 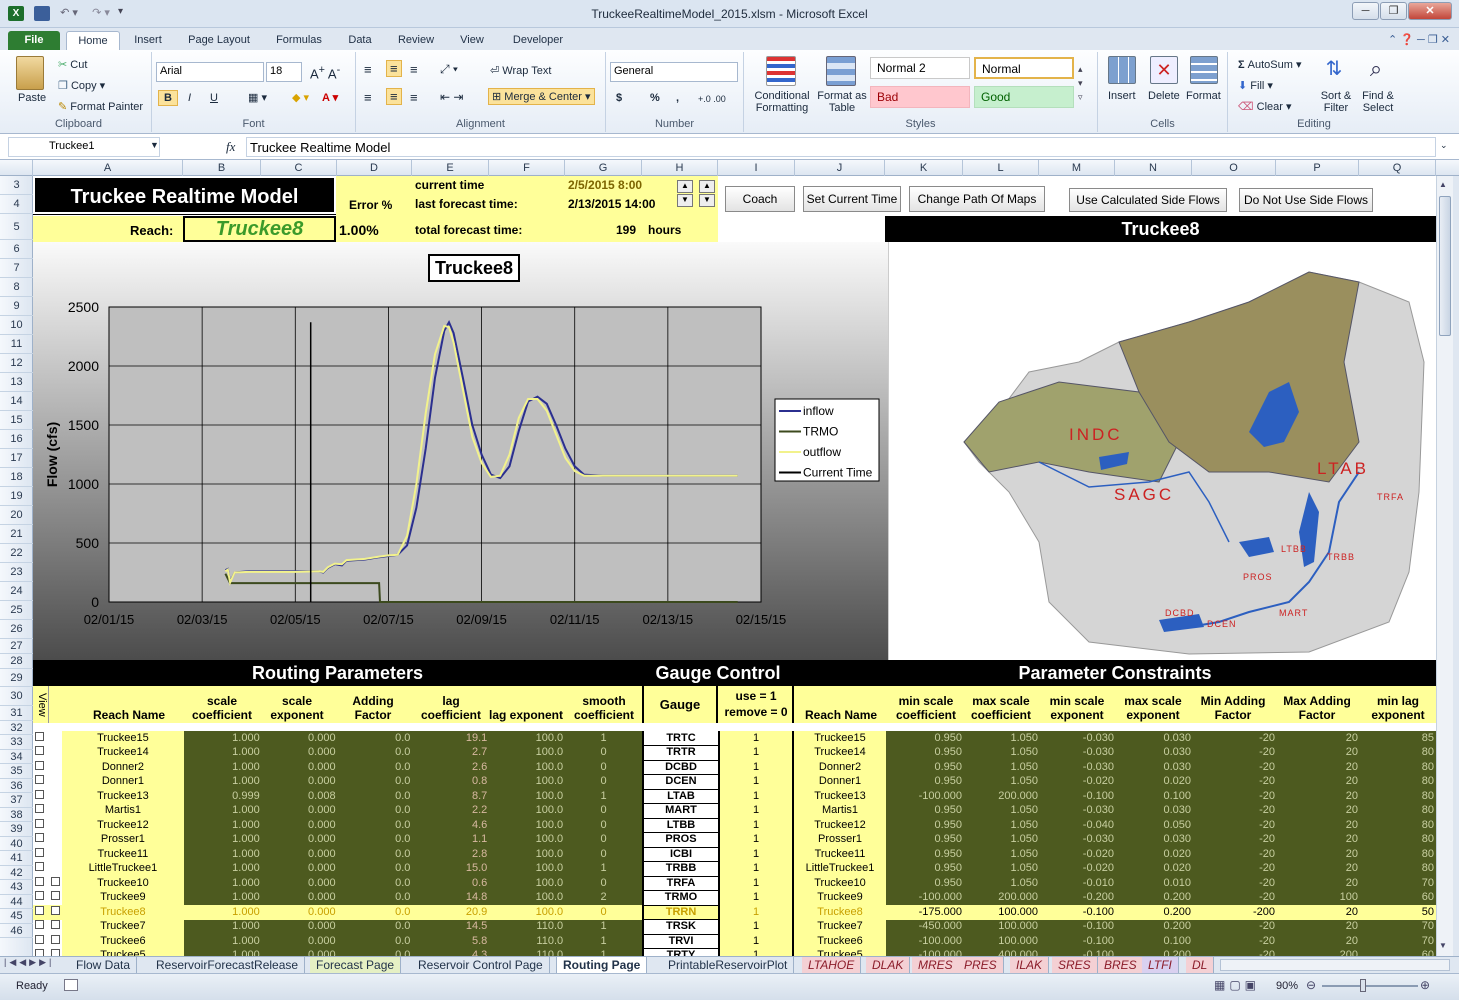 I want to click on coach-button: Coach, so click(x=760, y=199).